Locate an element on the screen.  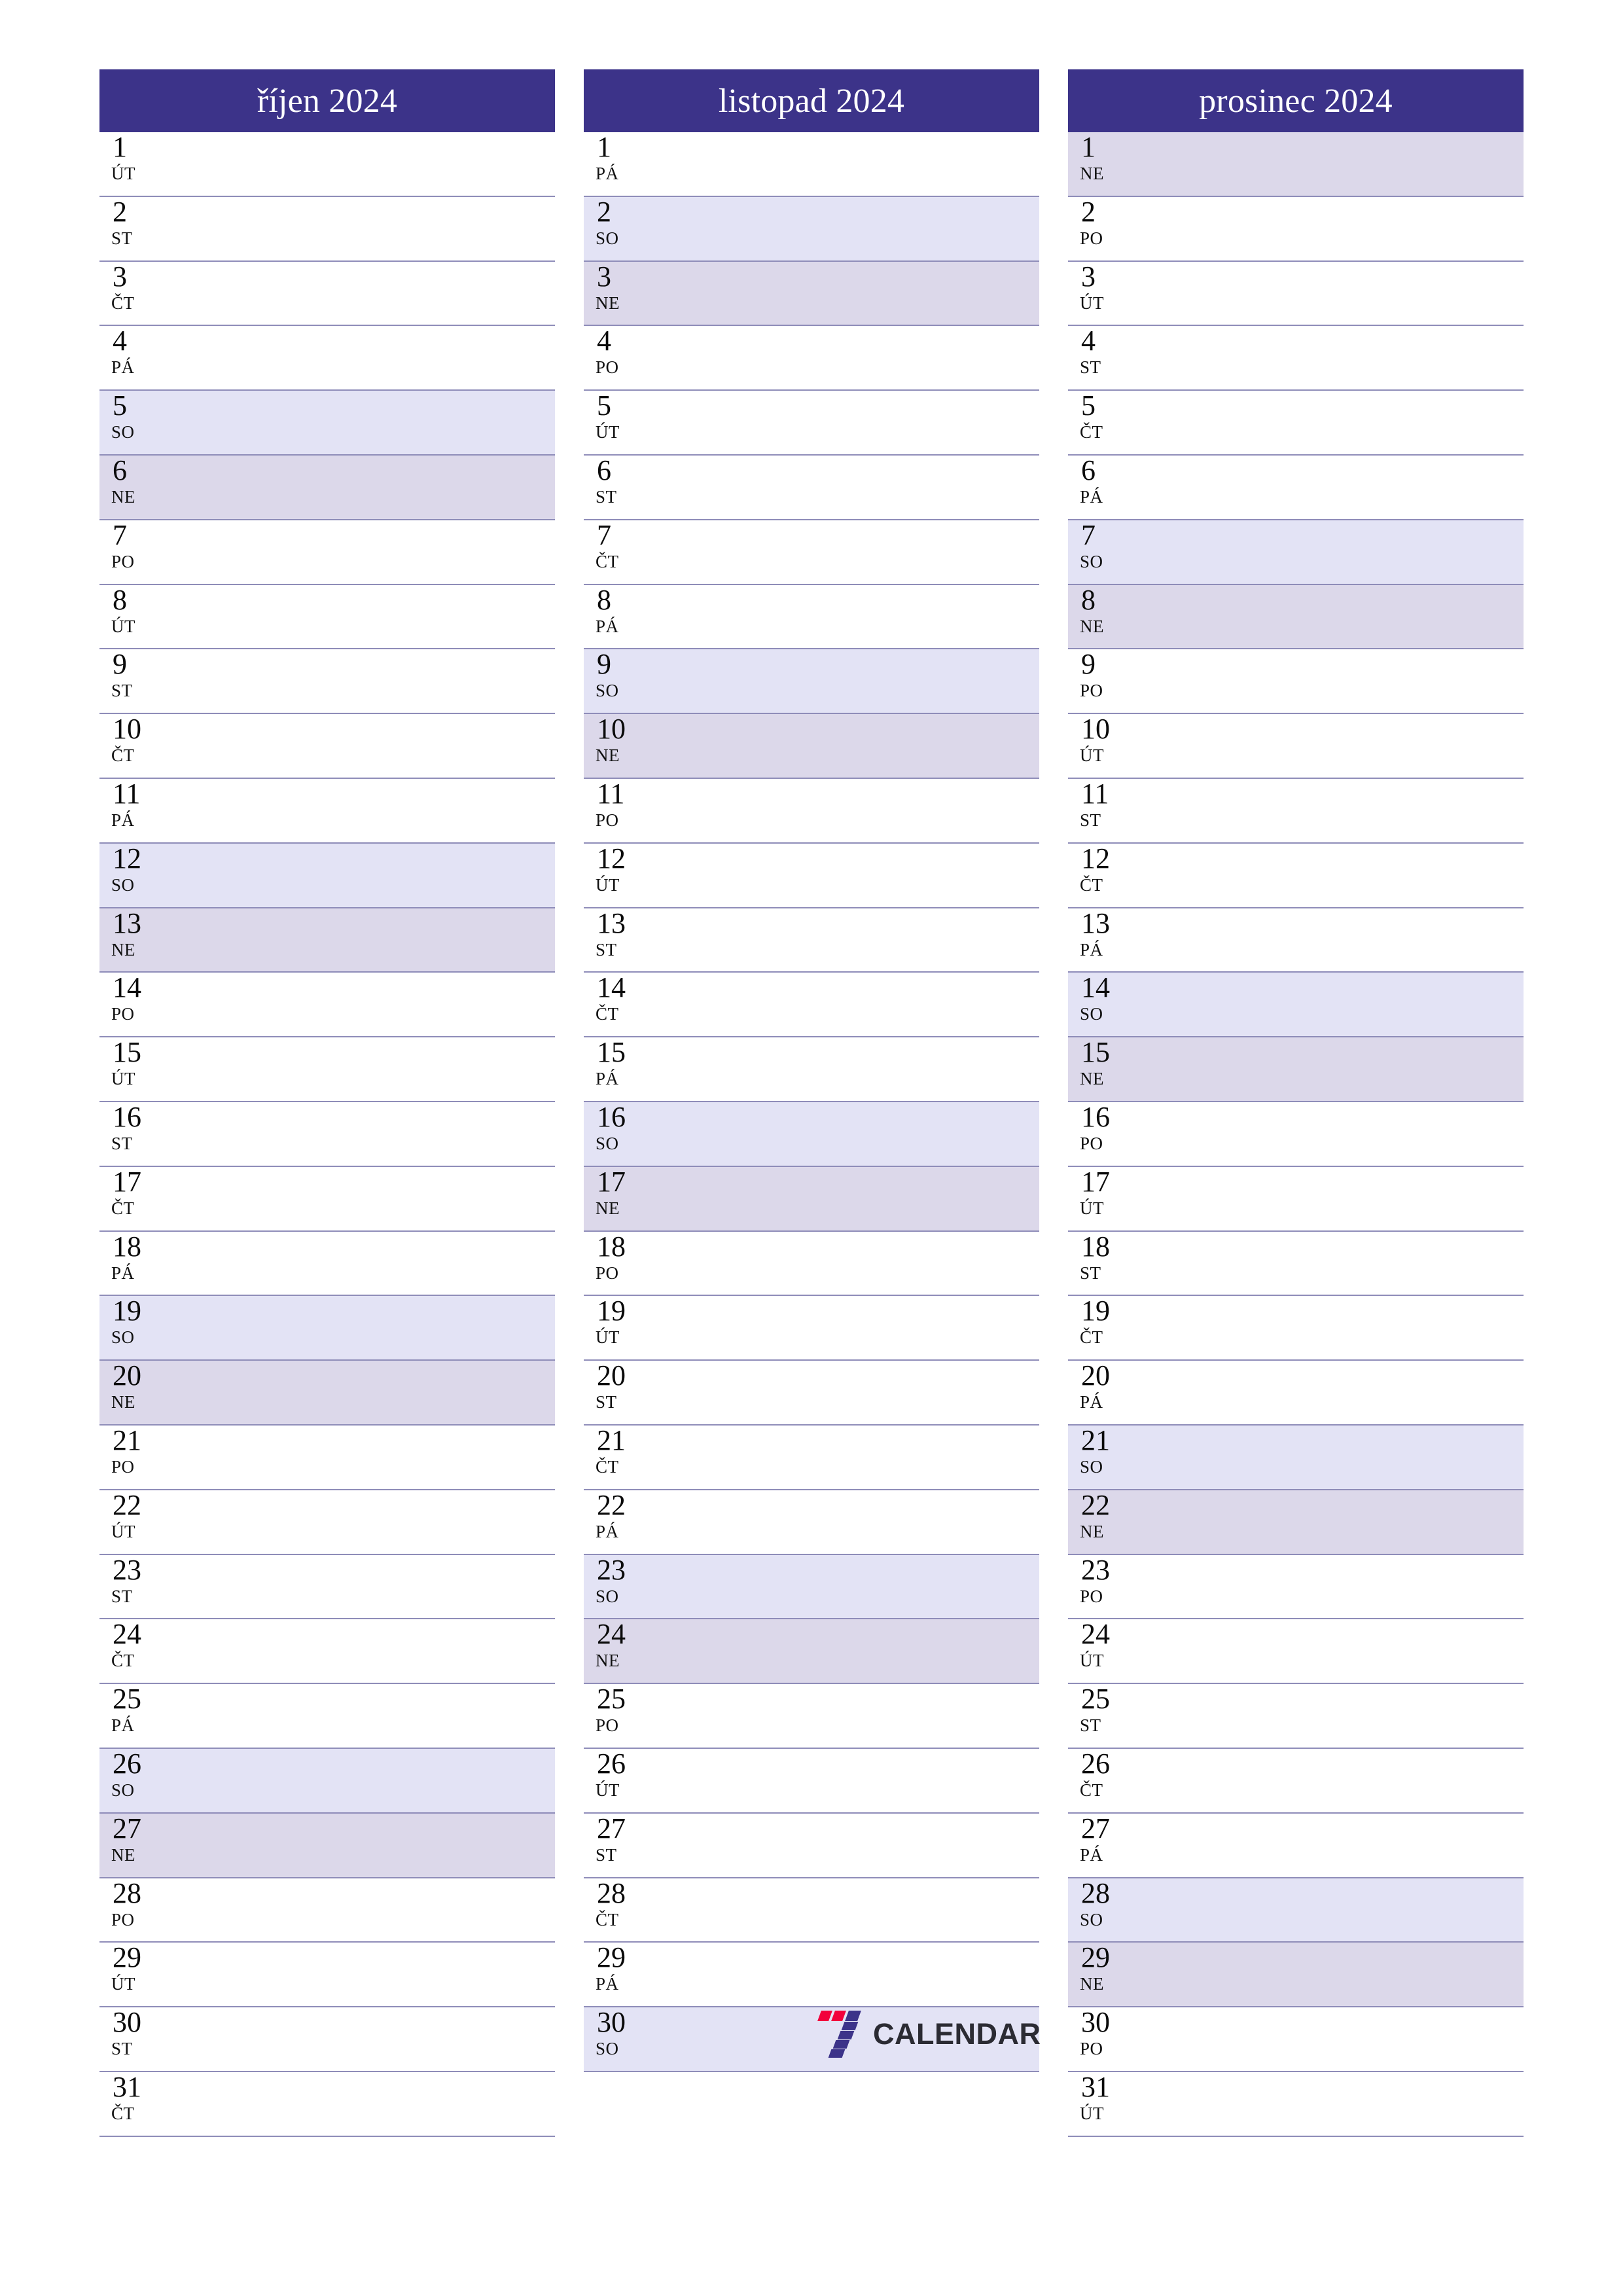
day-row: 27 PÁ is located at coordinates (1296, 1845).